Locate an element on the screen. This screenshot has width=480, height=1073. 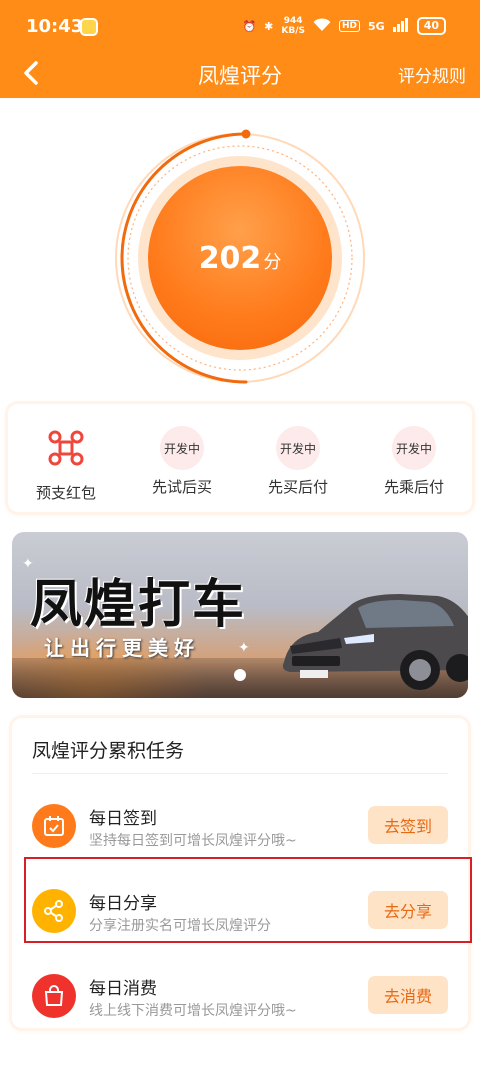
divider is located at coordinates (240, 773).